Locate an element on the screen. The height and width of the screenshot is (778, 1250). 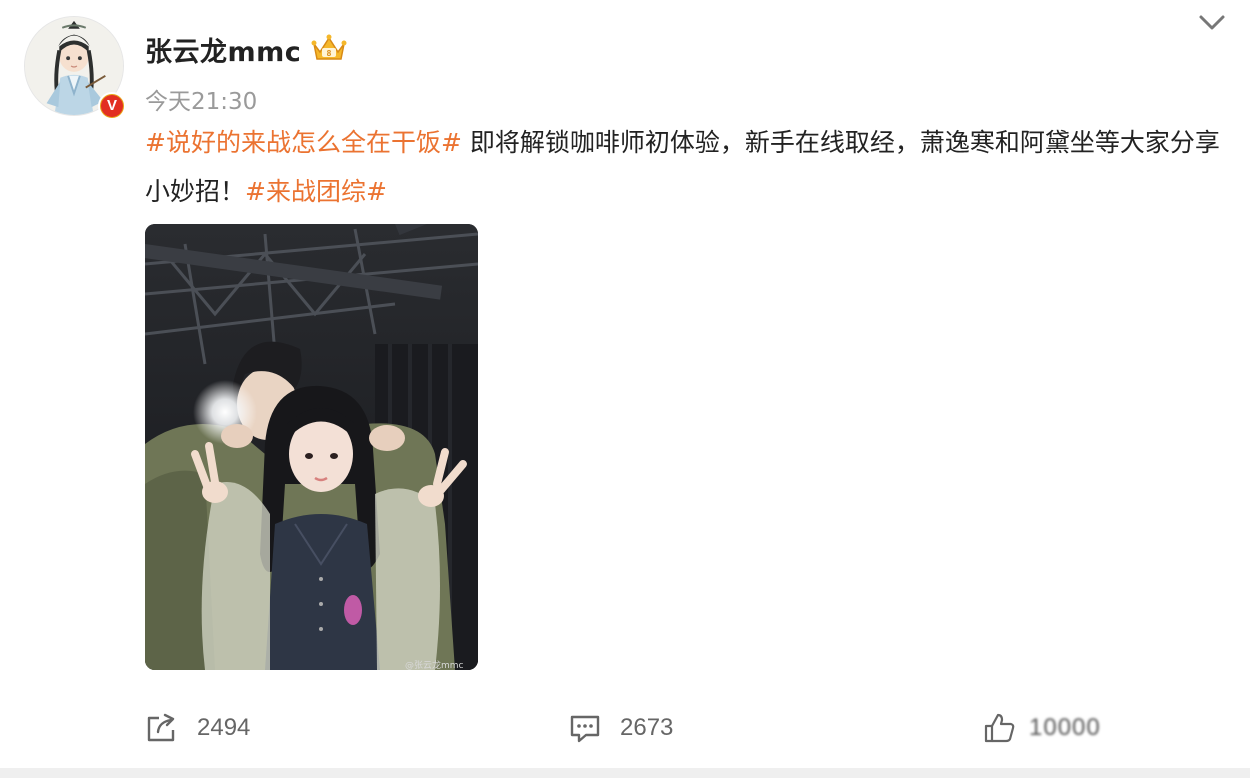
repost-icon is located at coordinates (161, 727).